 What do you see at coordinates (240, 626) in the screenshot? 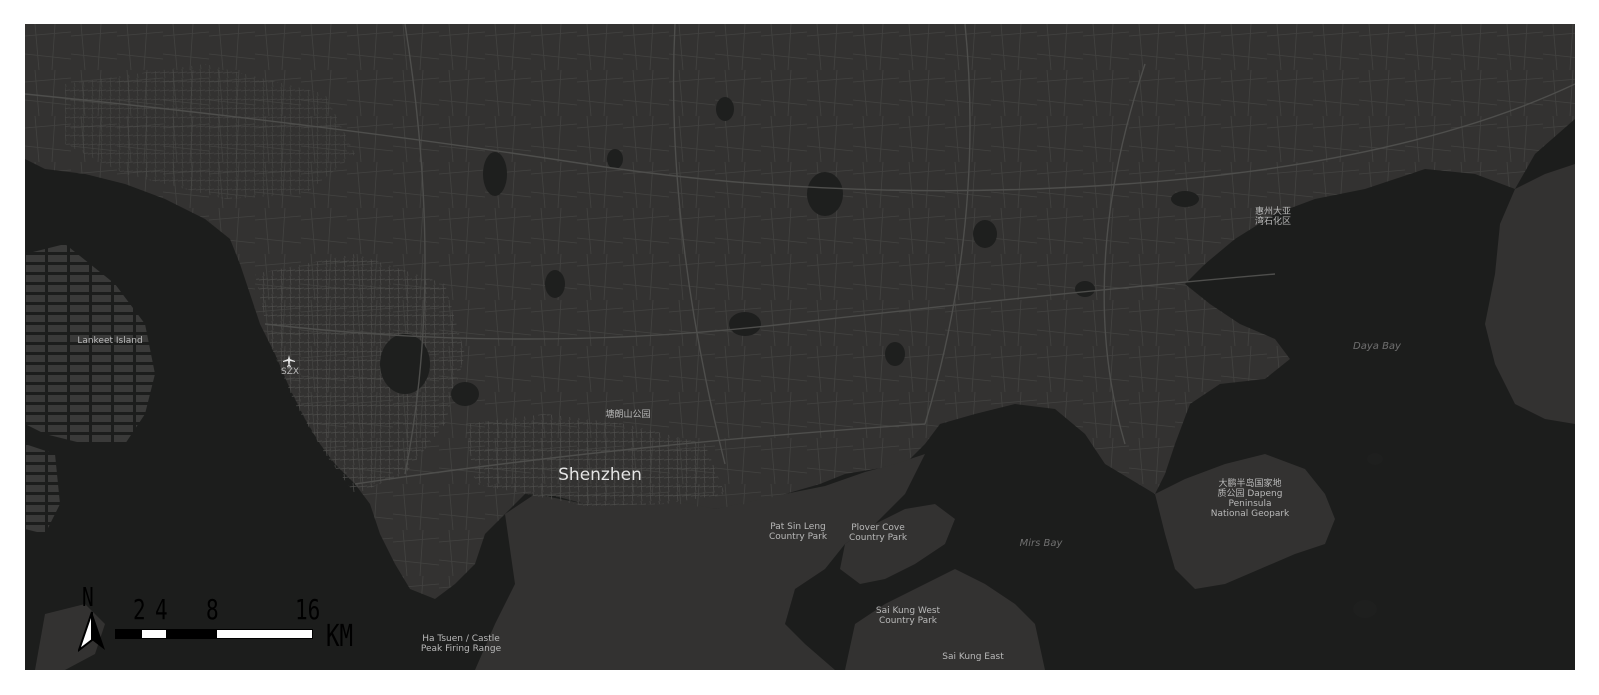
I see `scale-bar: 2 4 8 16 KM` at bounding box center [240, 626].